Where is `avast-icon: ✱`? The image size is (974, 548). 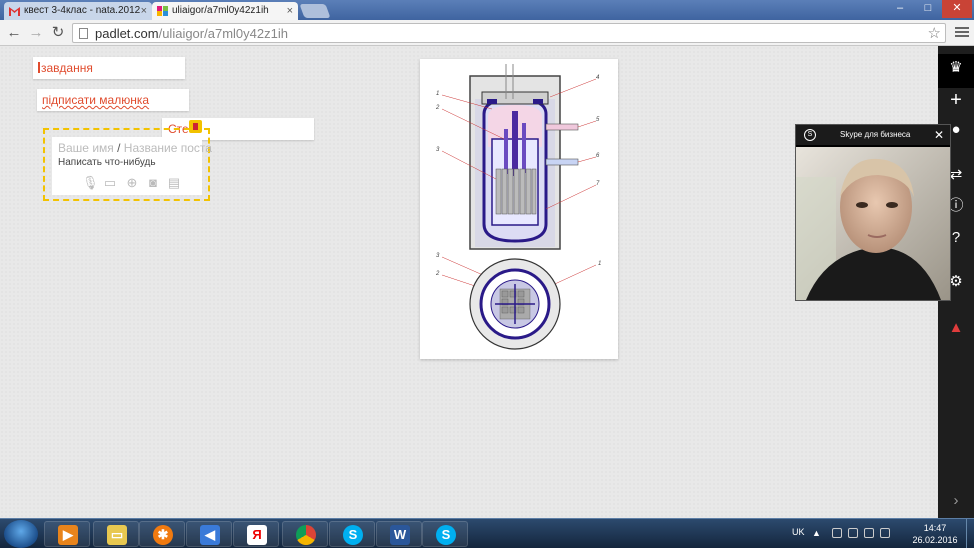 avast-icon: ✱ is located at coordinates (163, 535).